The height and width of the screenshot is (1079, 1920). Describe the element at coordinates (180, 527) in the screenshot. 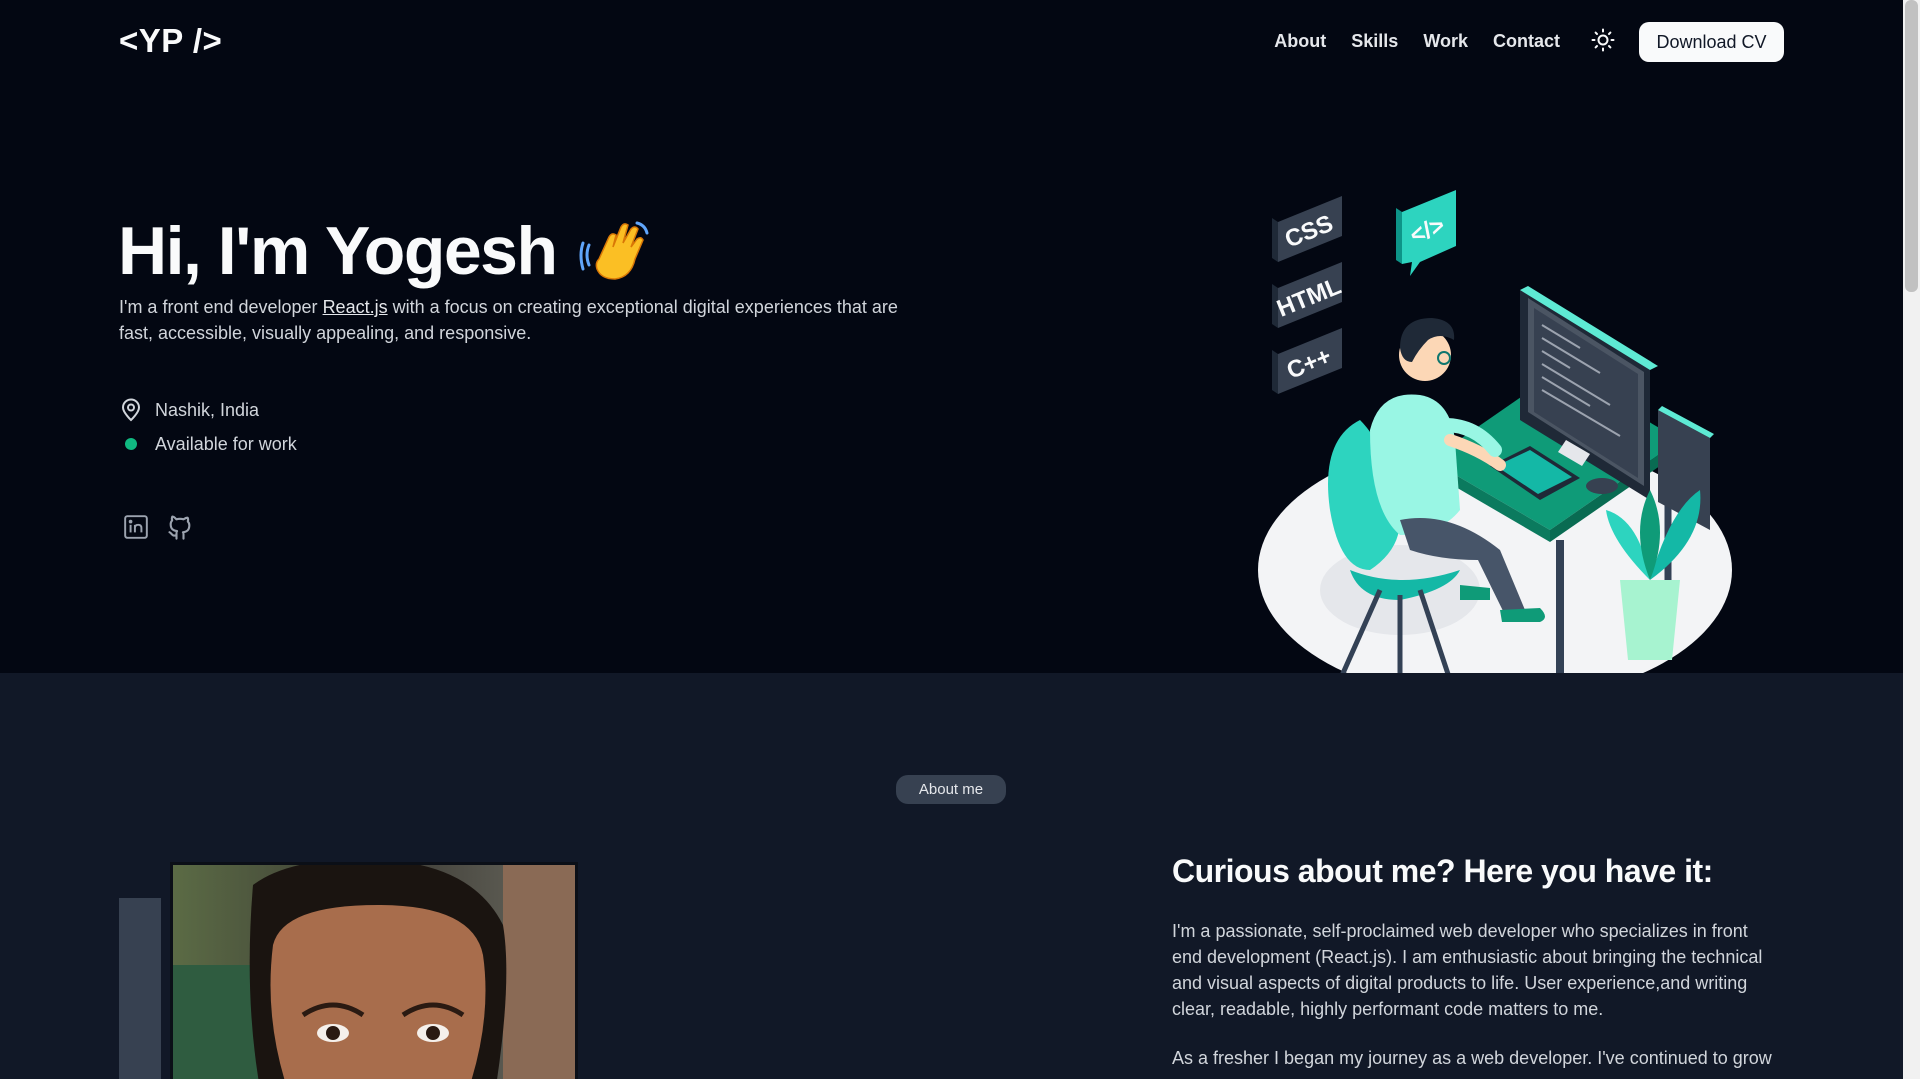

I see `github-icon` at that location.